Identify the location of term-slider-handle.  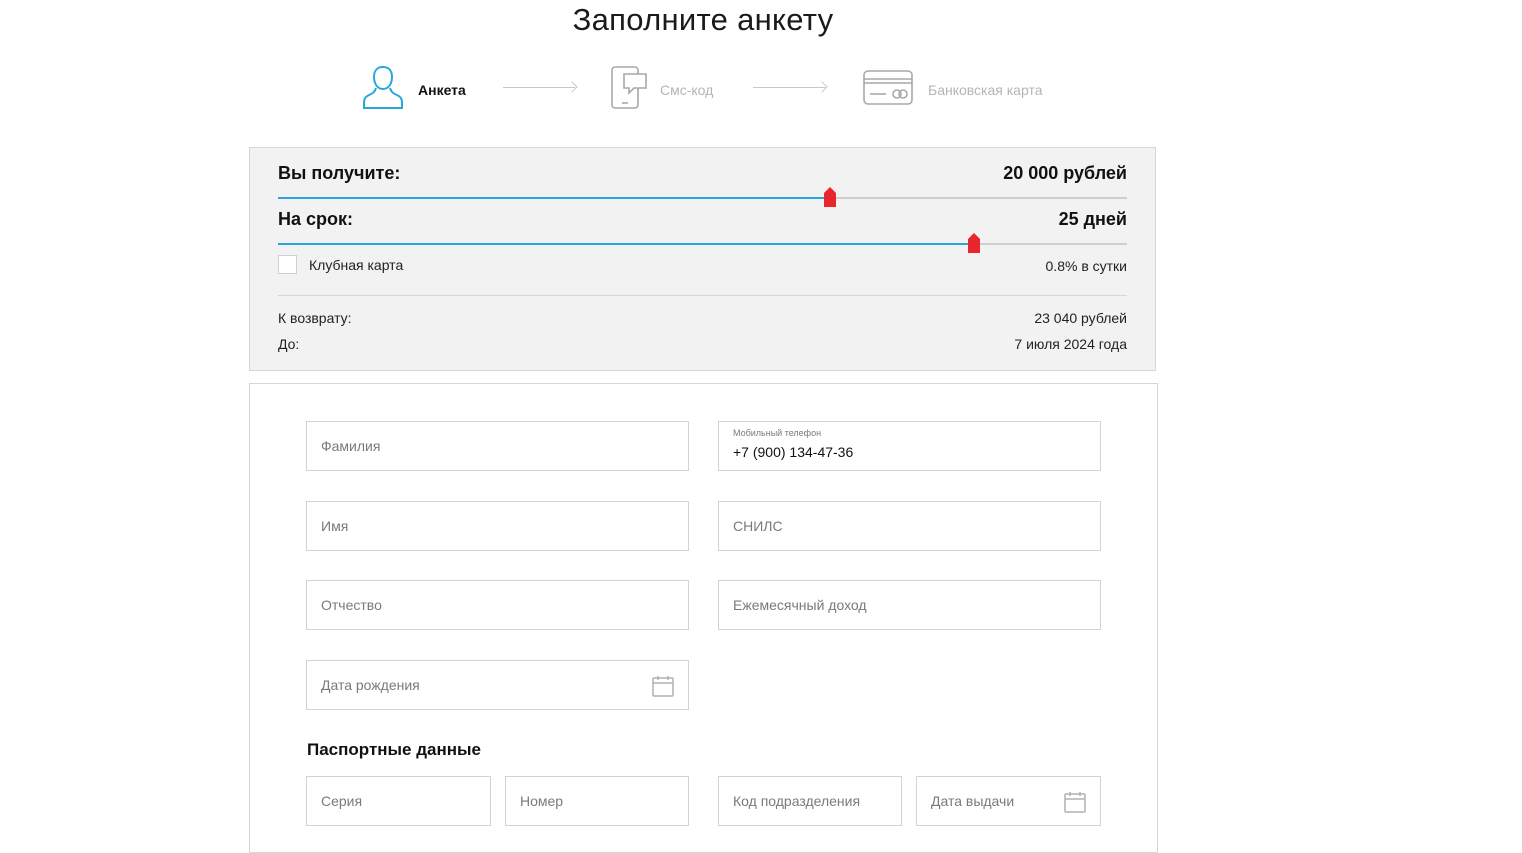
(974, 243).